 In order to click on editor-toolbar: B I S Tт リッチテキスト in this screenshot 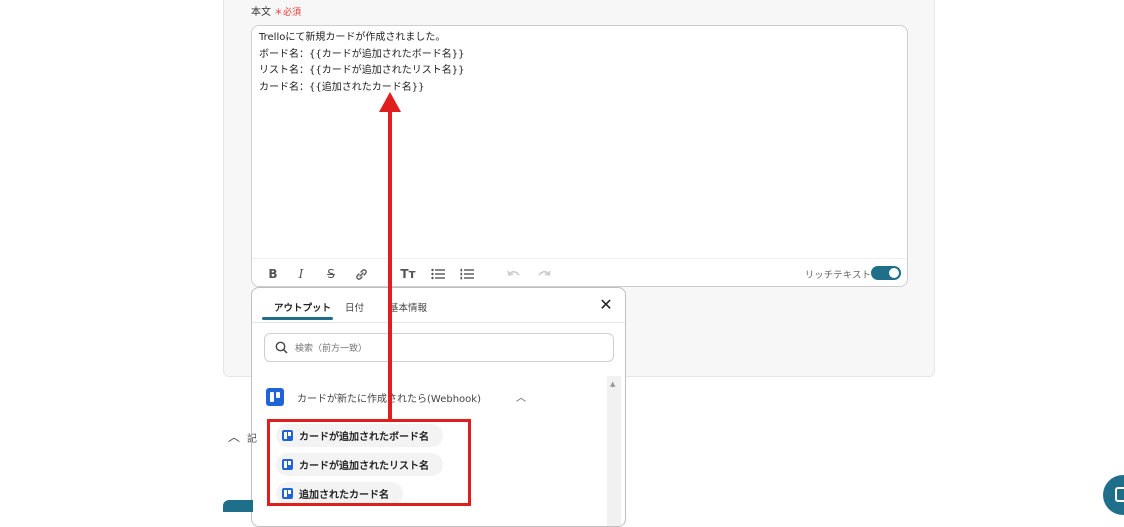, I will do `click(579, 273)`.